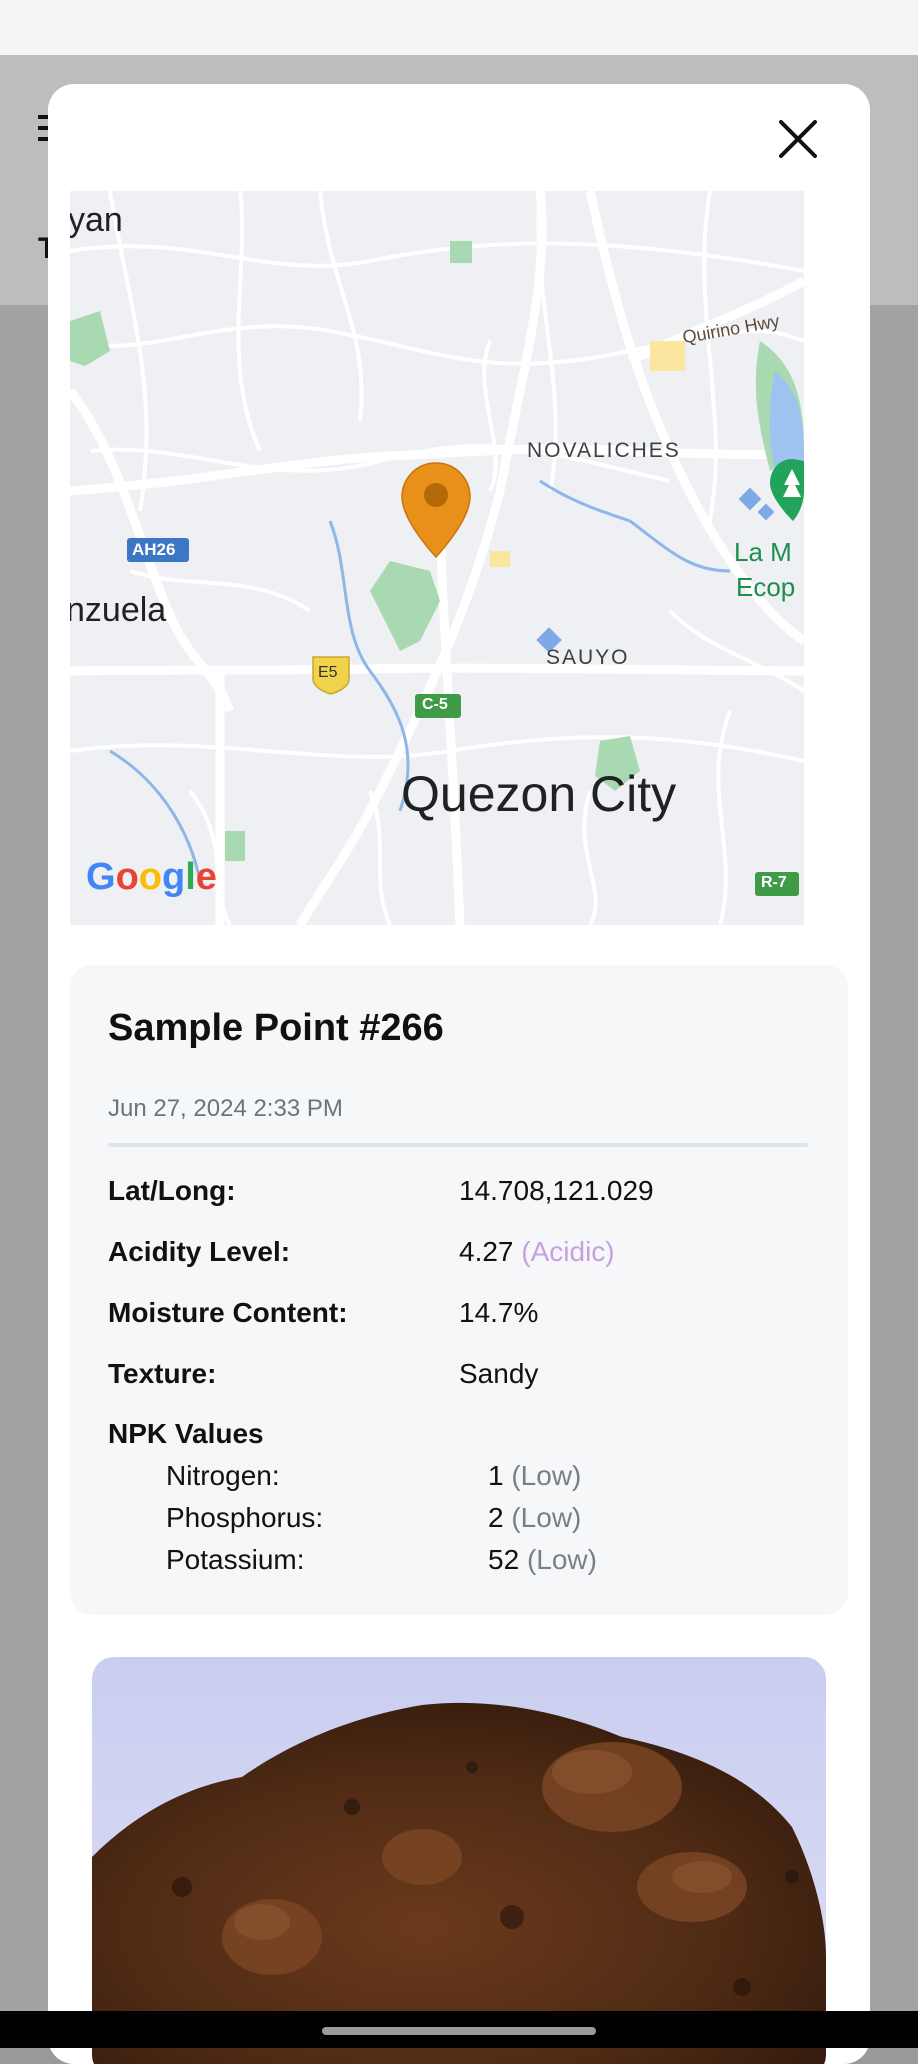 The width and height of the screenshot is (918, 2064). Describe the element at coordinates (154, 549) in the screenshot. I see `map-label-ah26: AH26` at that location.